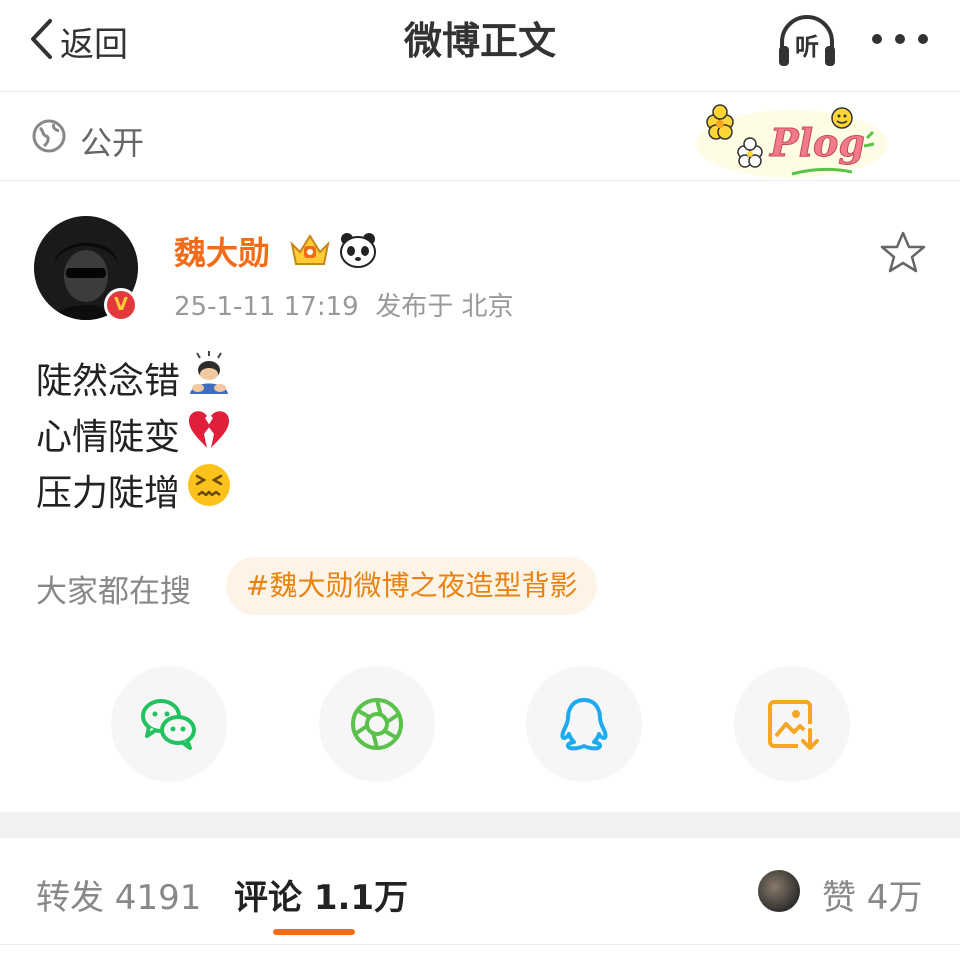  What do you see at coordinates (412, 586) in the screenshot?
I see `trending-hashtag: #魏大勋微博之夜造型背影` at bounding box center [412, 586].